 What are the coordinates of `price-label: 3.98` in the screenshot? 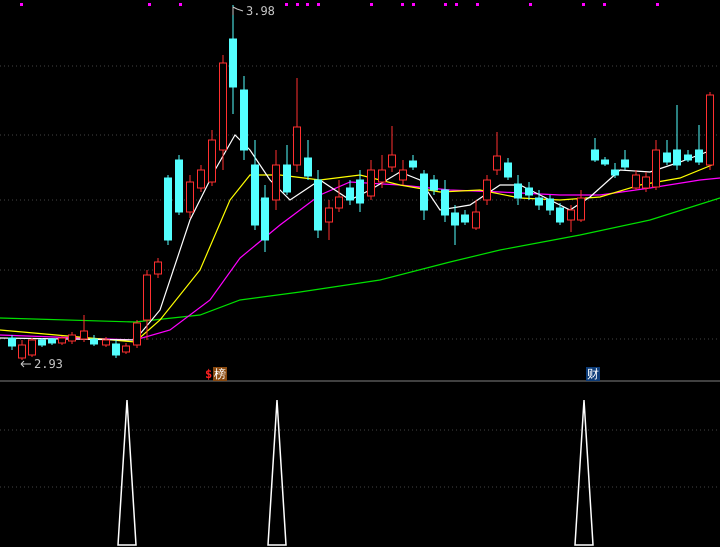 It's located at (260, 11).